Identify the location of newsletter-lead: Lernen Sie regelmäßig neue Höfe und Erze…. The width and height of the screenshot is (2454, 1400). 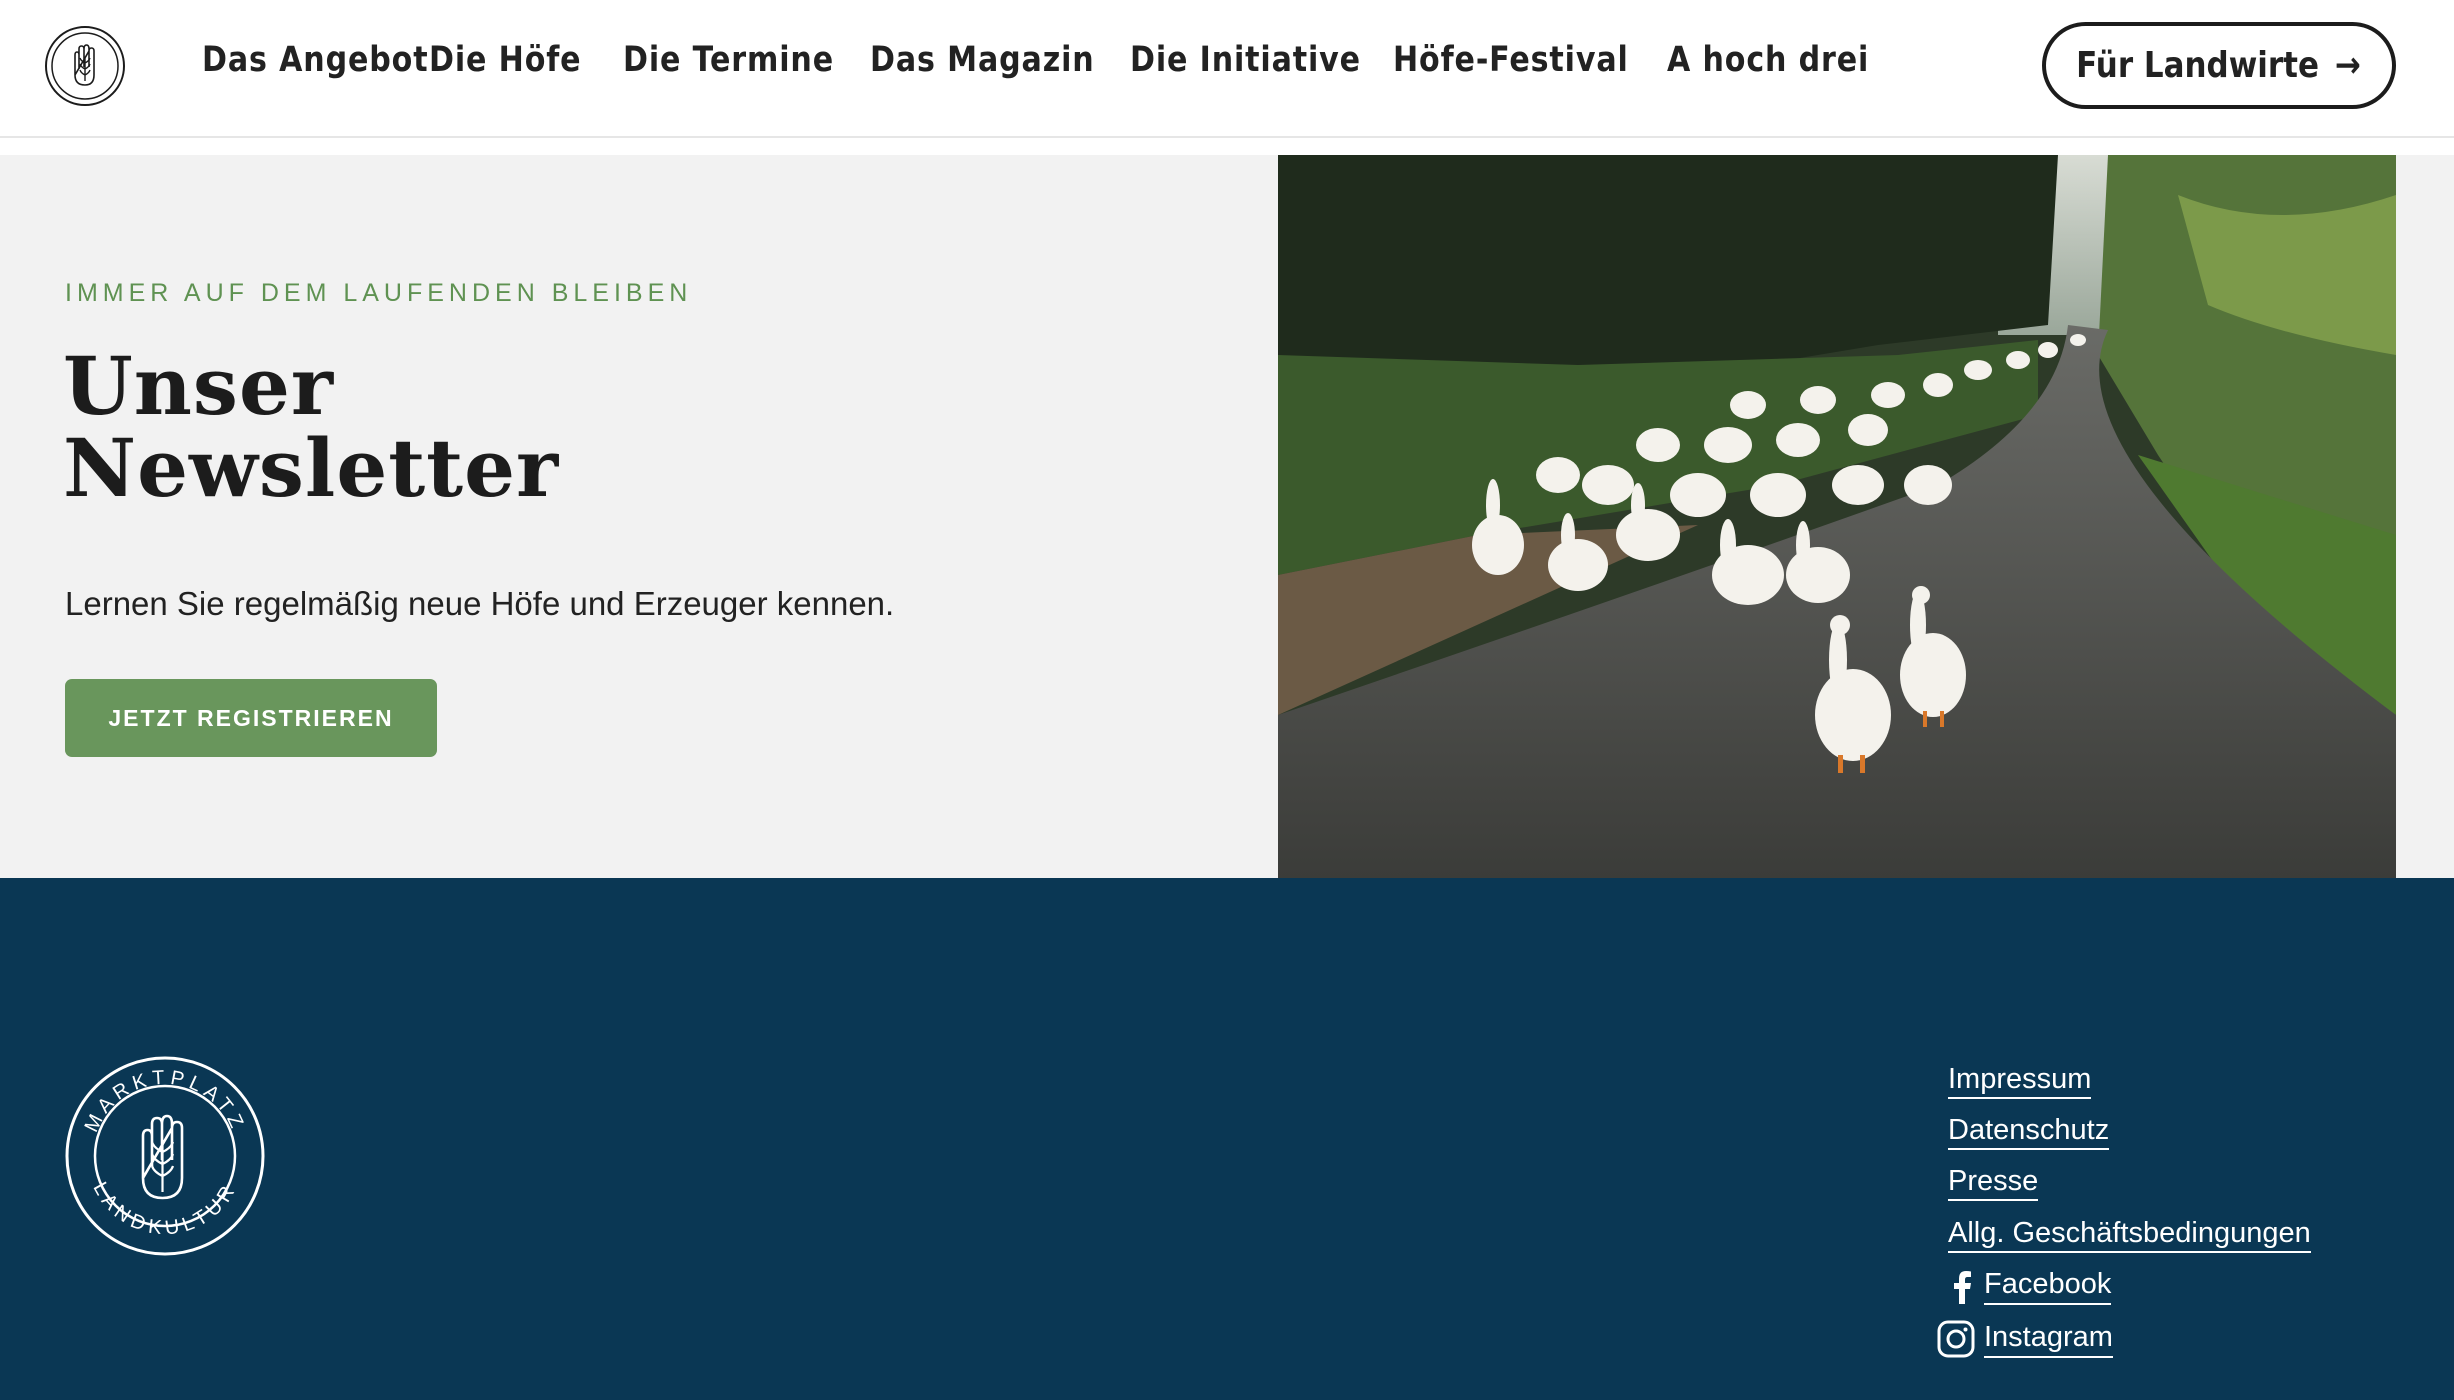
(480, 603).